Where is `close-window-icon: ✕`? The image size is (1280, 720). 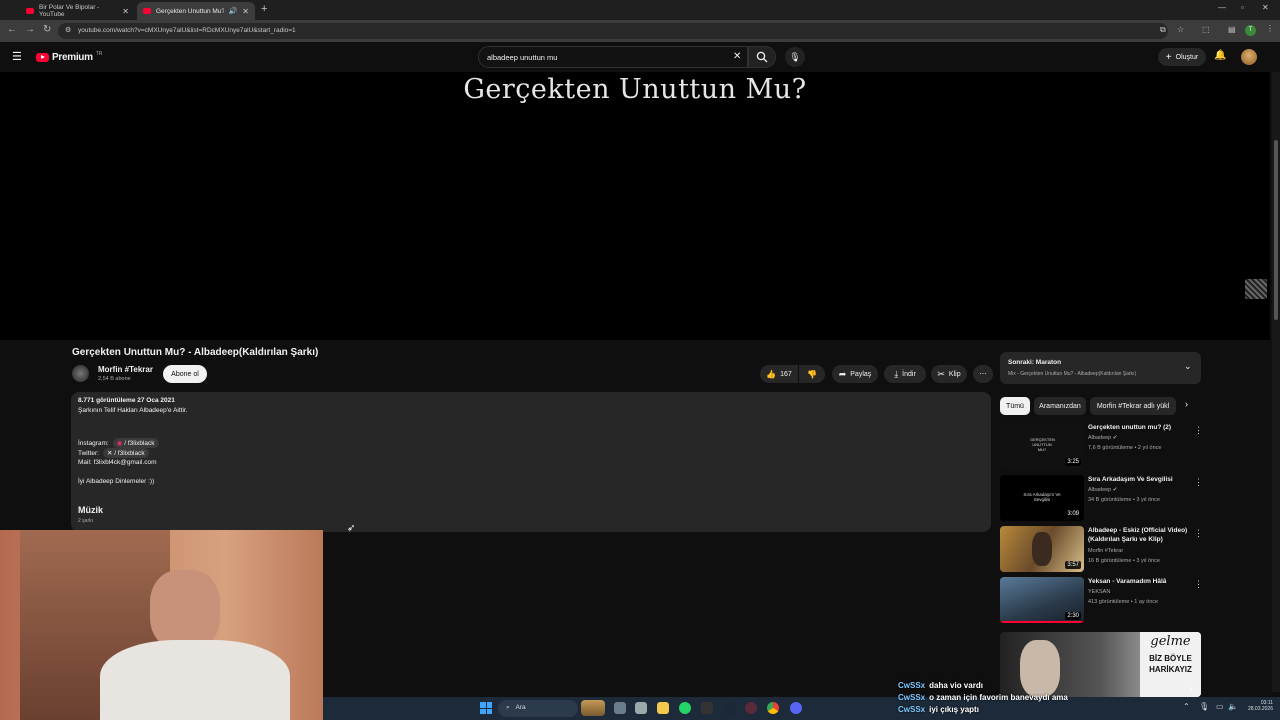 close-window-icon: ✕ is located at coordinates (1265, 7).